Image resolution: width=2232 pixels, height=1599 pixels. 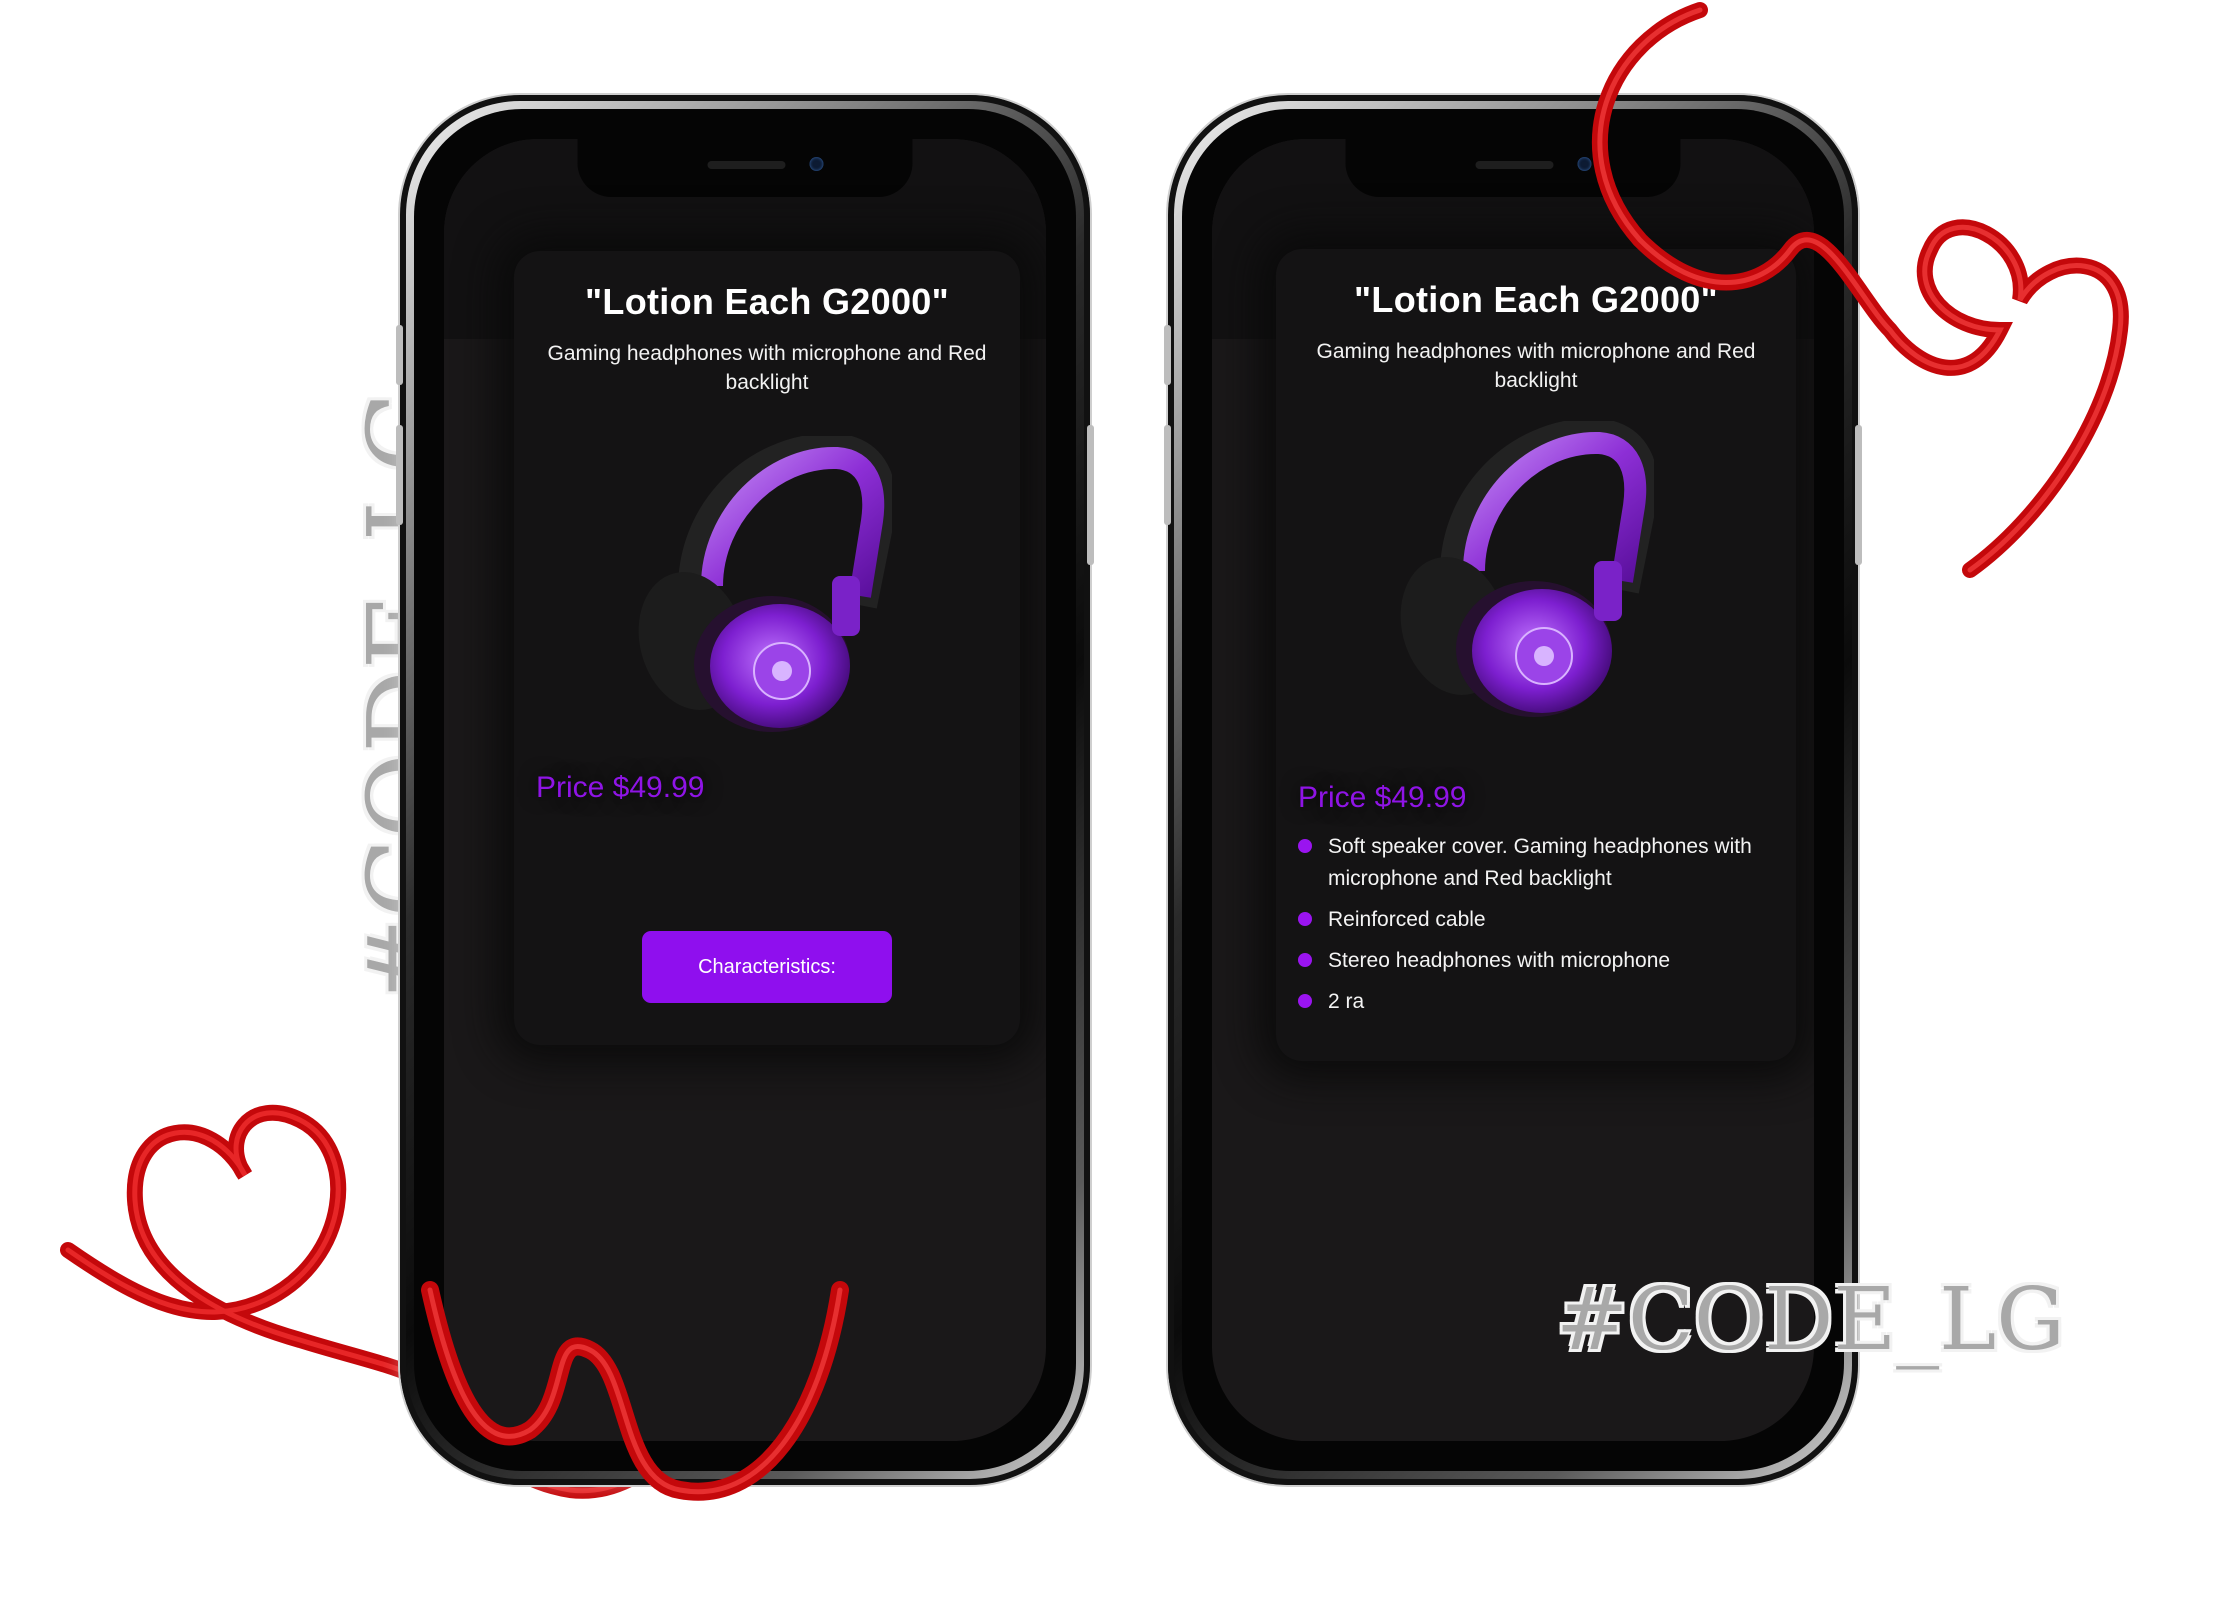 I want to click on characteristic-text: Stereo headphones with microphone, so click(x=1499, y=960).